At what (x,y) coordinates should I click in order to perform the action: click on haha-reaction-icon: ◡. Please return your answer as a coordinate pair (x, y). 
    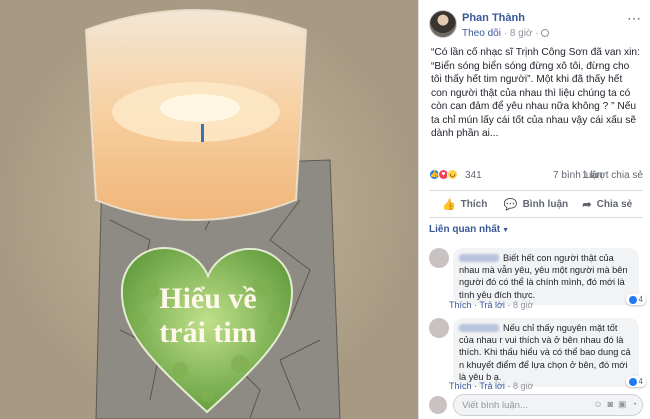
    Looking at the image, I should click on (452, 174).